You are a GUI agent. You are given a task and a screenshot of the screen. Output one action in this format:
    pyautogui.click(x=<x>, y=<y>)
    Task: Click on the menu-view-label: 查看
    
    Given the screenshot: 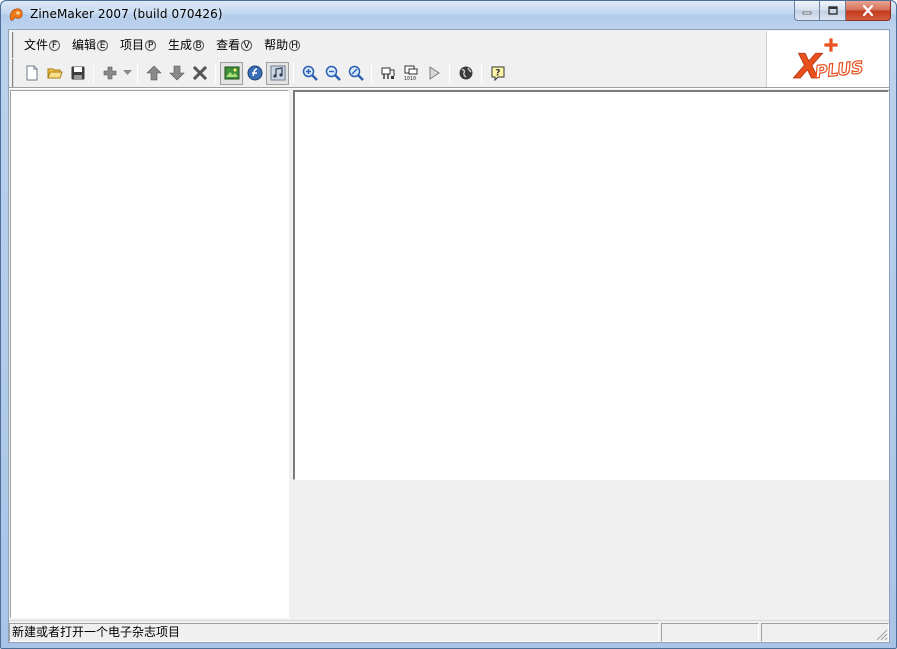 What is the action you would take?
    pyautogui.click(x=228, y=45)
    